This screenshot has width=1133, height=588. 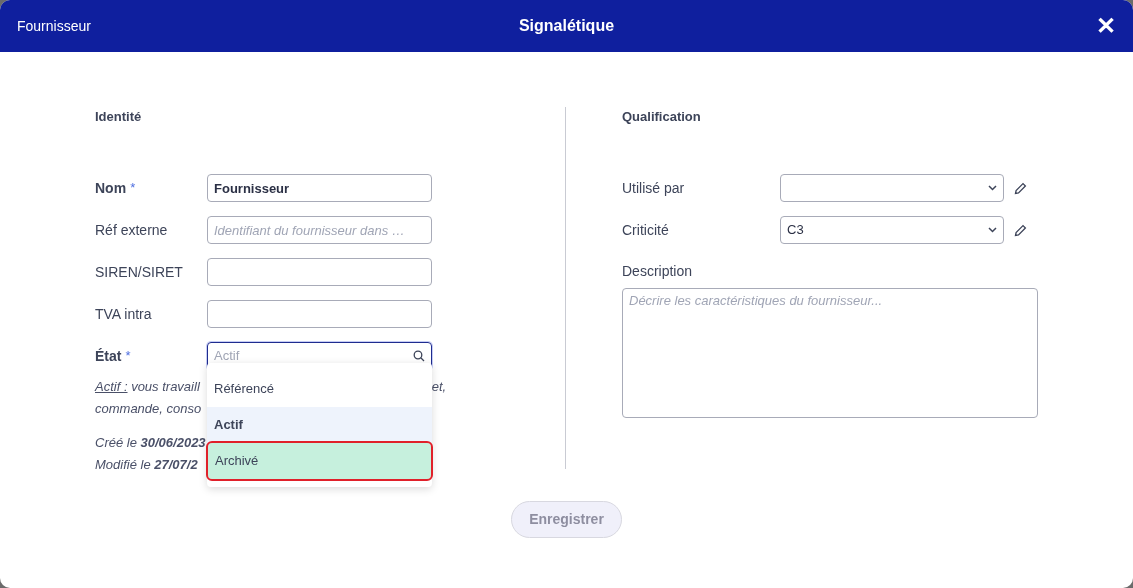 I want to click on select-field, so click(x=892, y=188).